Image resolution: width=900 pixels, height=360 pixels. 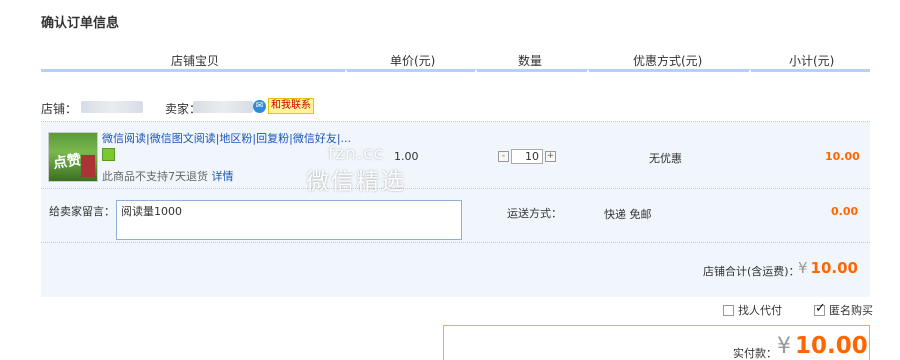 I want to click on message-shipping-row: 给卖家留言： 阅读量1000 运送方式： 快递 免邮 0.00, so click(x=455, y=216).